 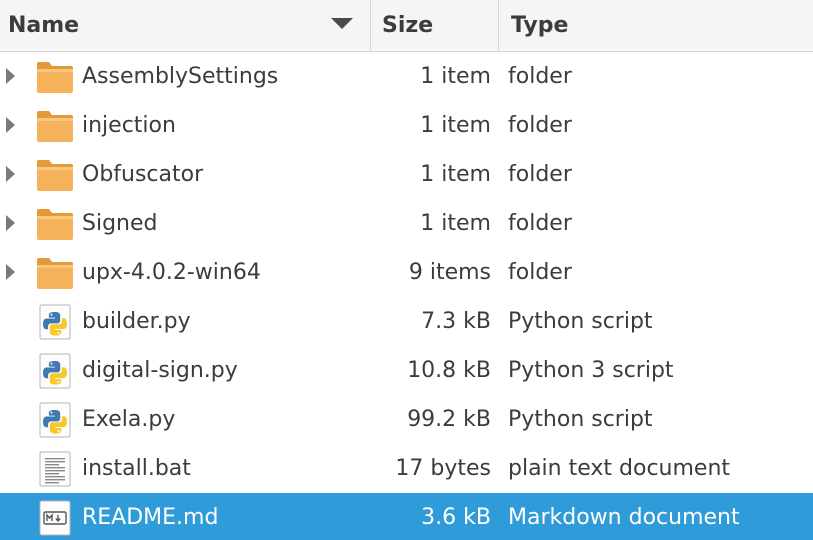 I want to click on file-type: Python 3 script, so click(x=591, y=370).